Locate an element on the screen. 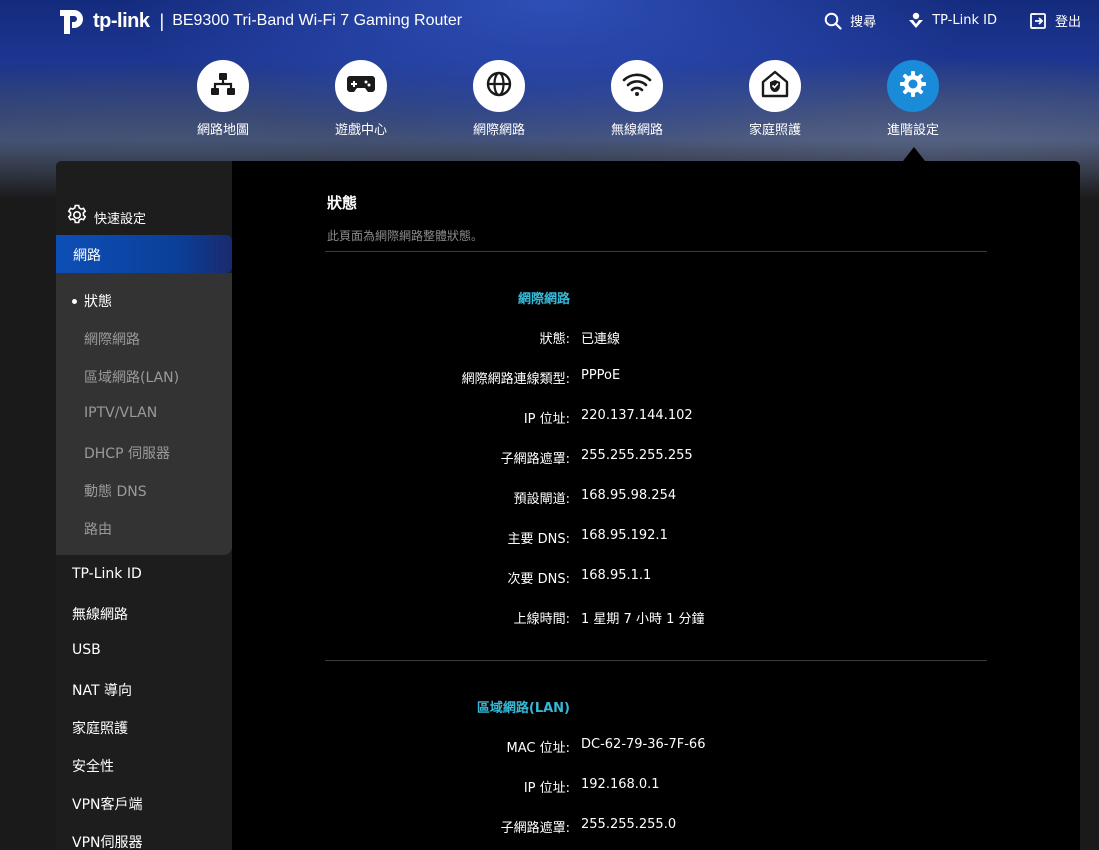  field-value: 已連線 is located at coordinates (601, 339).